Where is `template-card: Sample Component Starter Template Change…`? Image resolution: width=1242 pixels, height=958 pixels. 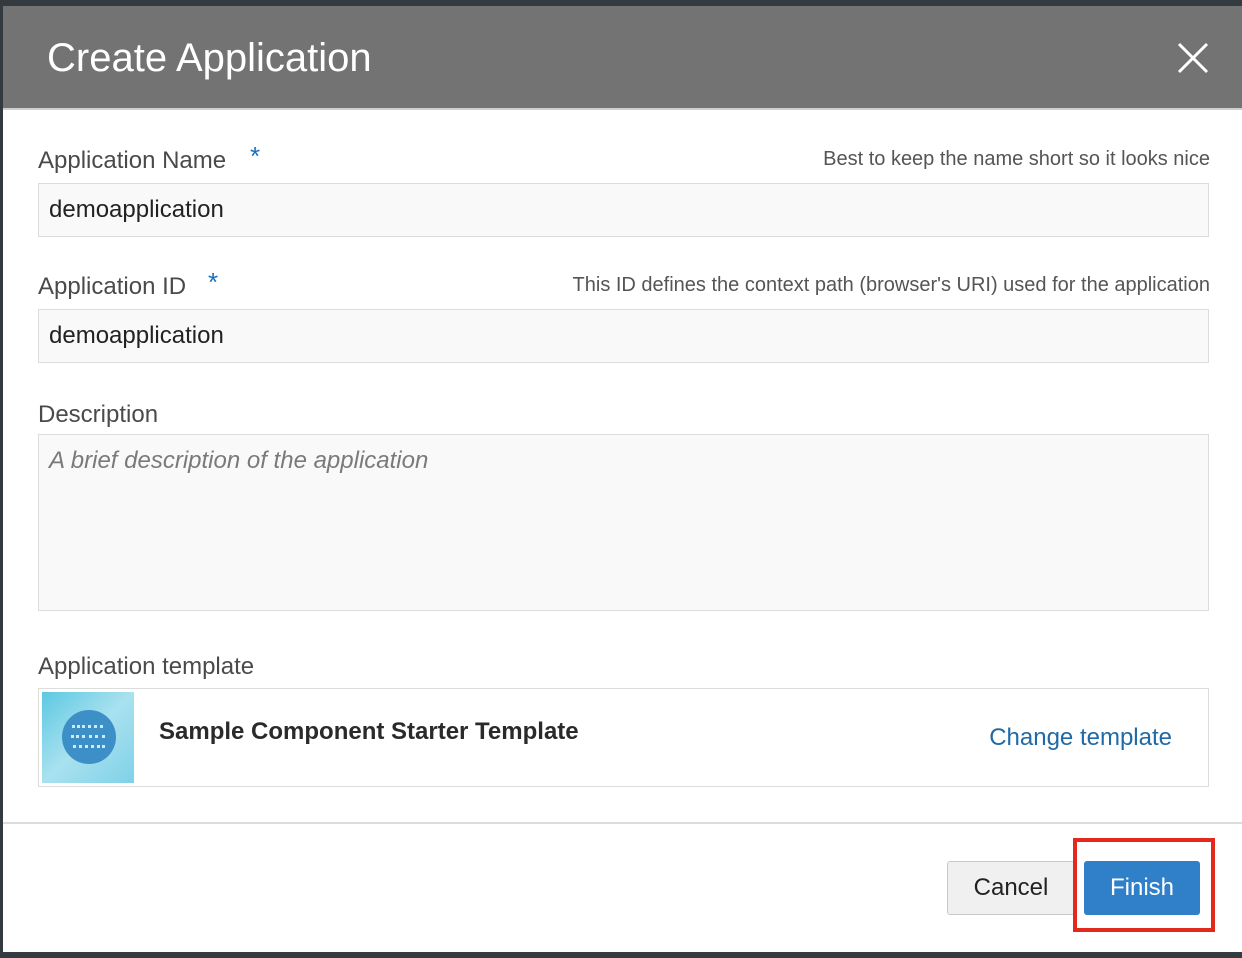
template-card: Sample Component Starter Template Change… is located at coordinates (623, 737).